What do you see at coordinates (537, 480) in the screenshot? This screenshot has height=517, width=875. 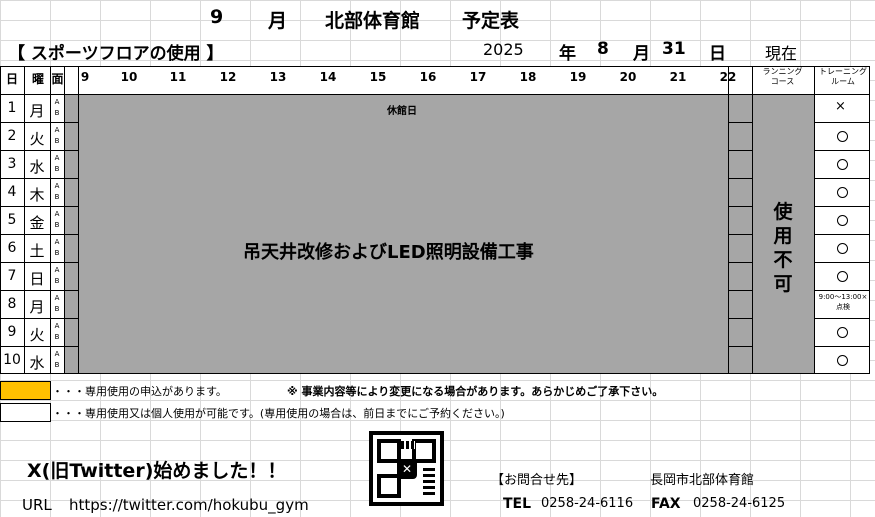 I see `contact-label: 【お問合せ先】` at bounding box center [537, 480].